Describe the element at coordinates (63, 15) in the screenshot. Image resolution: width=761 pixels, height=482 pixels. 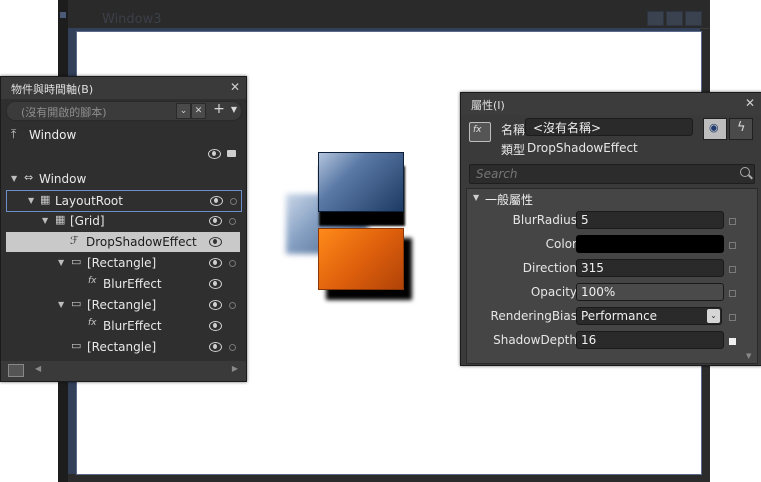
I see `window-handle` at that location.